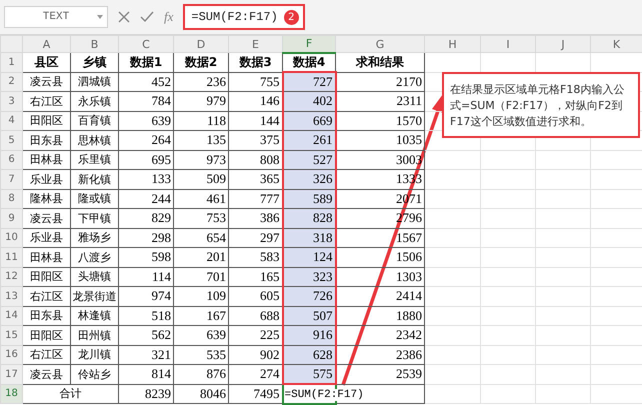  Describe the element at coordinates (94, 335) in the screenshot. I see `table-cell: 田州镇` at that location.